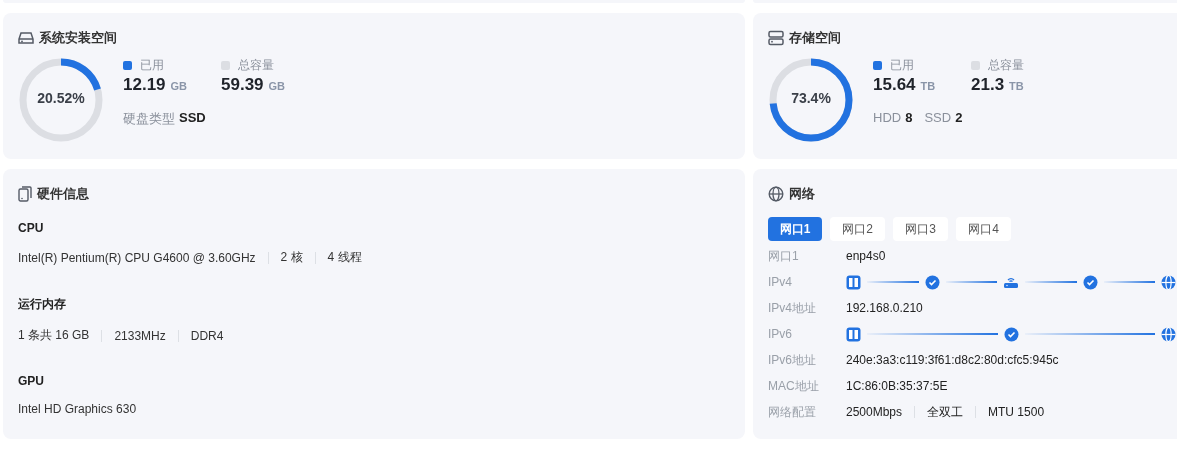 The width and height of the screenshot is (1177, 473). What do you see at coordinates (207, 335) in the screenshot?
I see `spec-value: DDR4` at bounding box center [207, 335].